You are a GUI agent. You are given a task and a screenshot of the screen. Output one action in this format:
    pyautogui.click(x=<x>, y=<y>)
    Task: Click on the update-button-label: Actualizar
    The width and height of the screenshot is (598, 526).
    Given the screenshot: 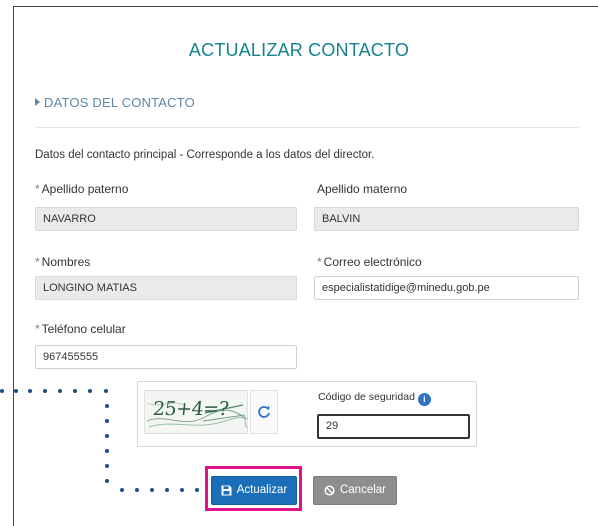 What is the action you would take?
    pyautogui.click(x=262, y=490)
    